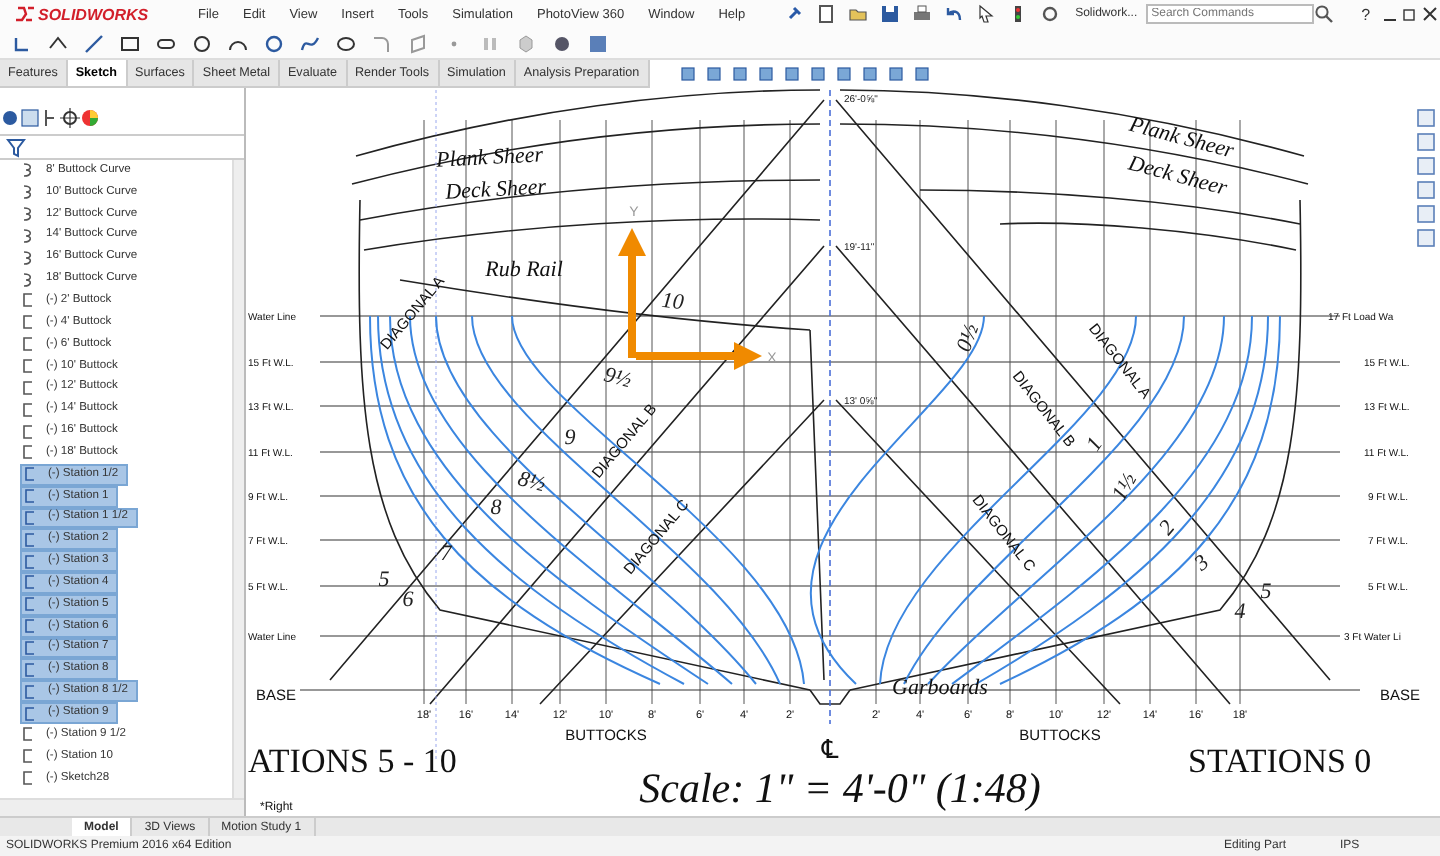  I want to click on note-label: Deck Sheer, so click(495, 190).